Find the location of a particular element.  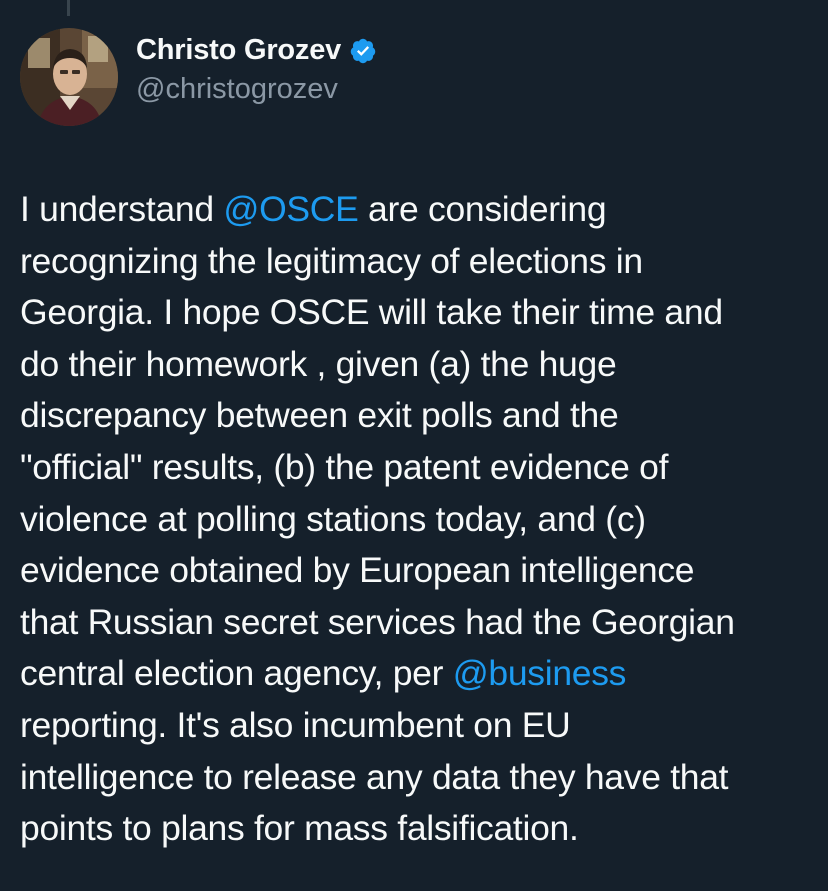

avatar-photo is located at coordinates (69, 77).